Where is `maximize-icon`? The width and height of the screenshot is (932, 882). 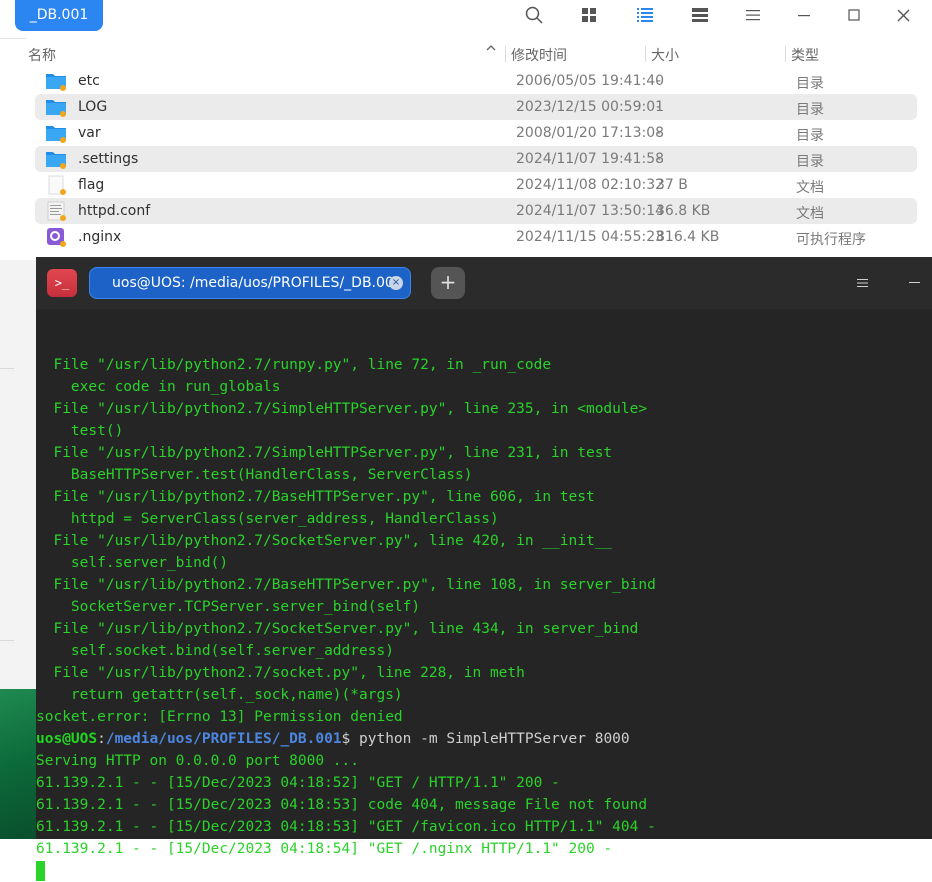
maximize-icon is located at coordinates (854, 15).